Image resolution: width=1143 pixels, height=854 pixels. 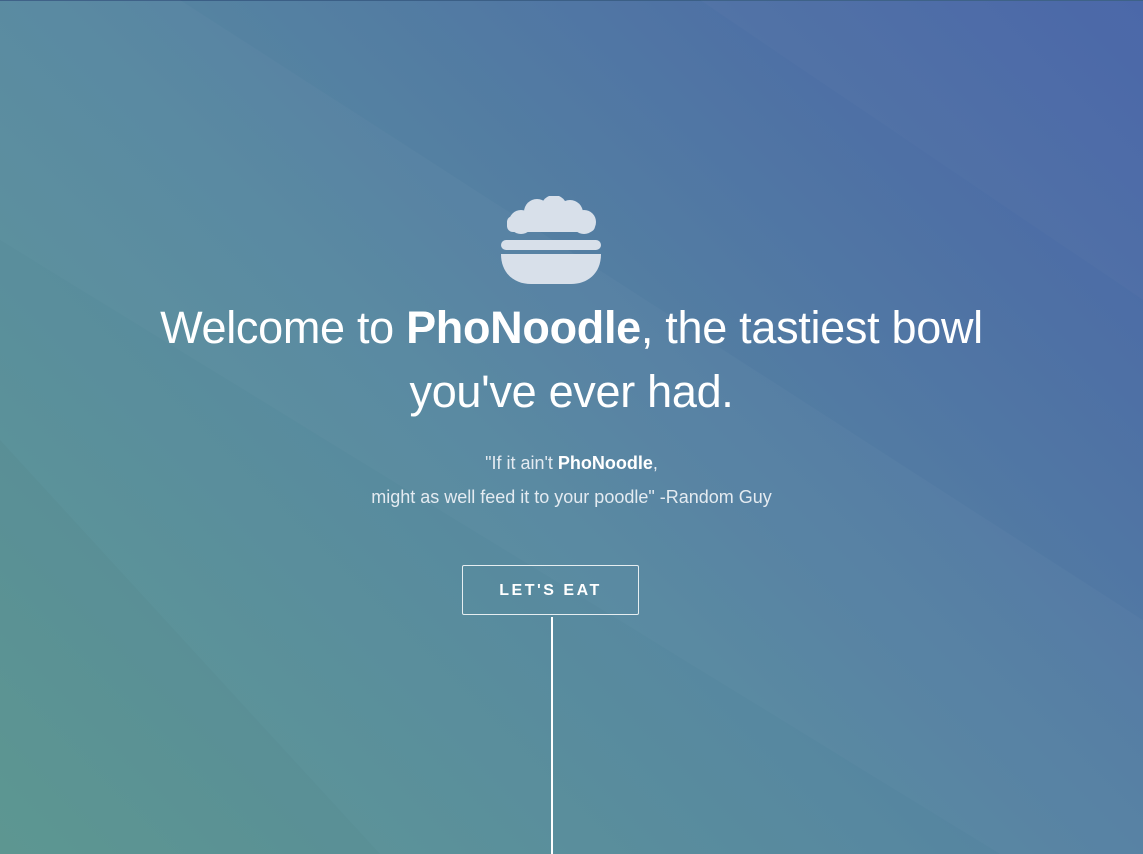 I want to click on quote-brand: PhoNoodle, so click(x=605, y=463).